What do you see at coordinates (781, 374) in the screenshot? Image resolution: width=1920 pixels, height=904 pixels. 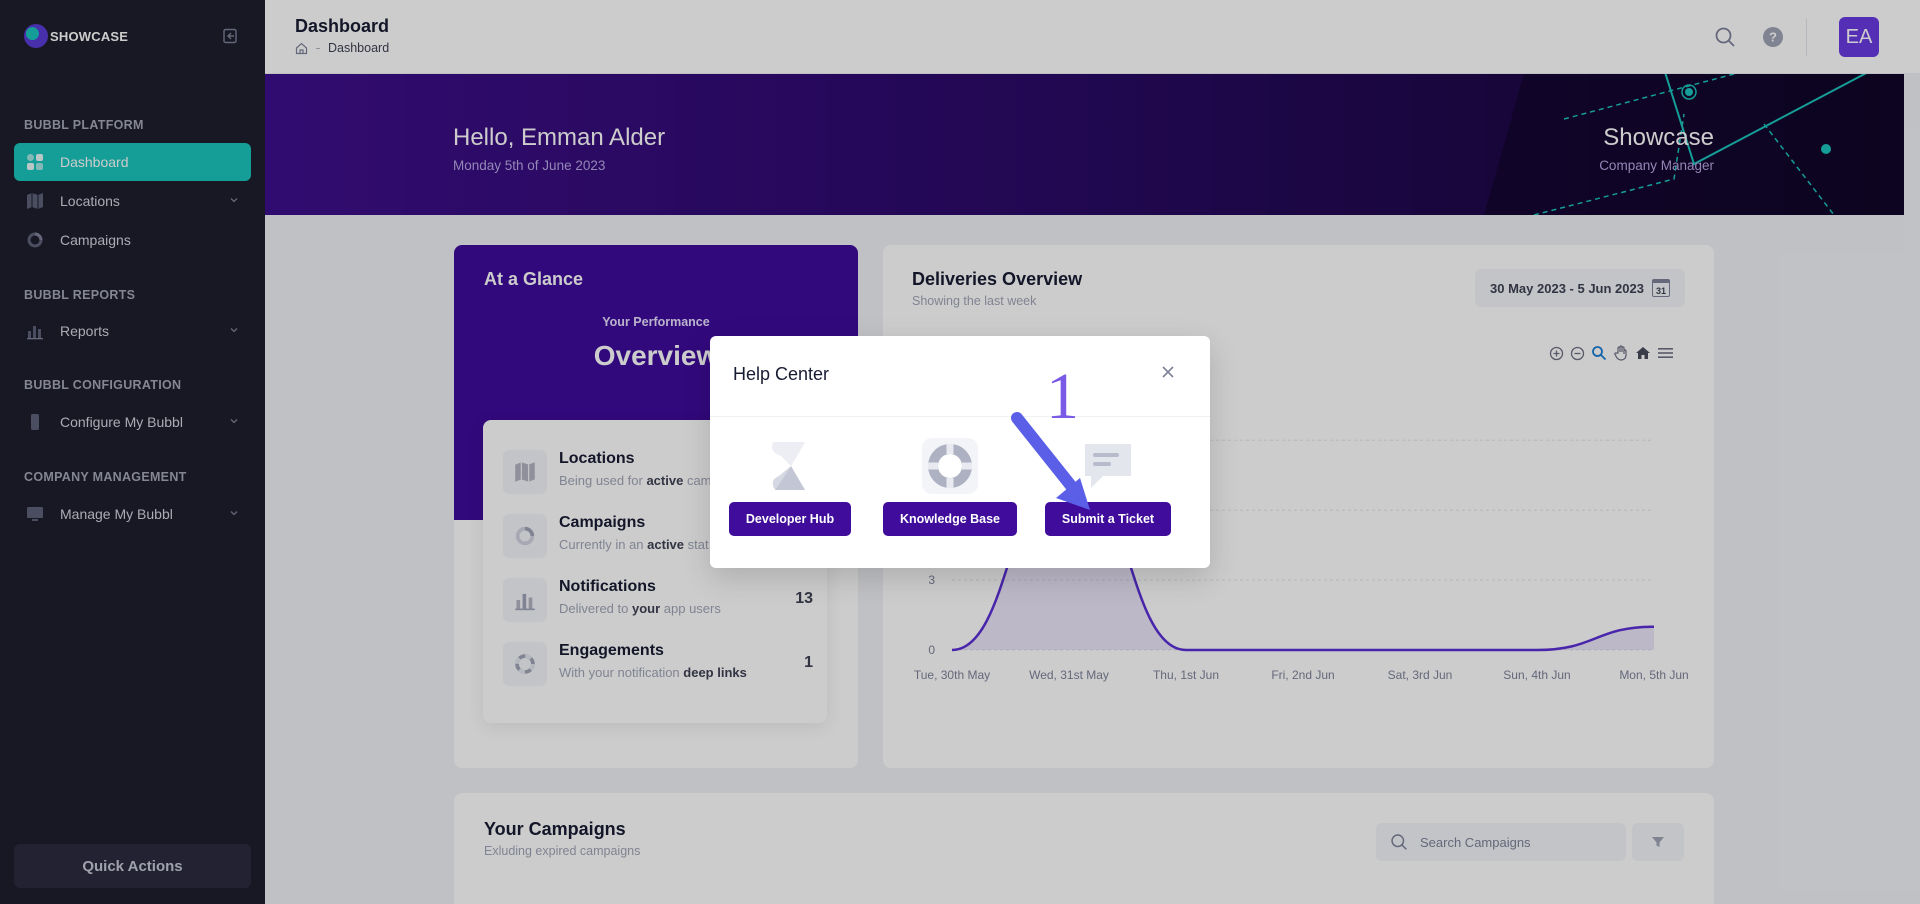 I see `modal-title: Help Center` at bounding box center [781, 374].